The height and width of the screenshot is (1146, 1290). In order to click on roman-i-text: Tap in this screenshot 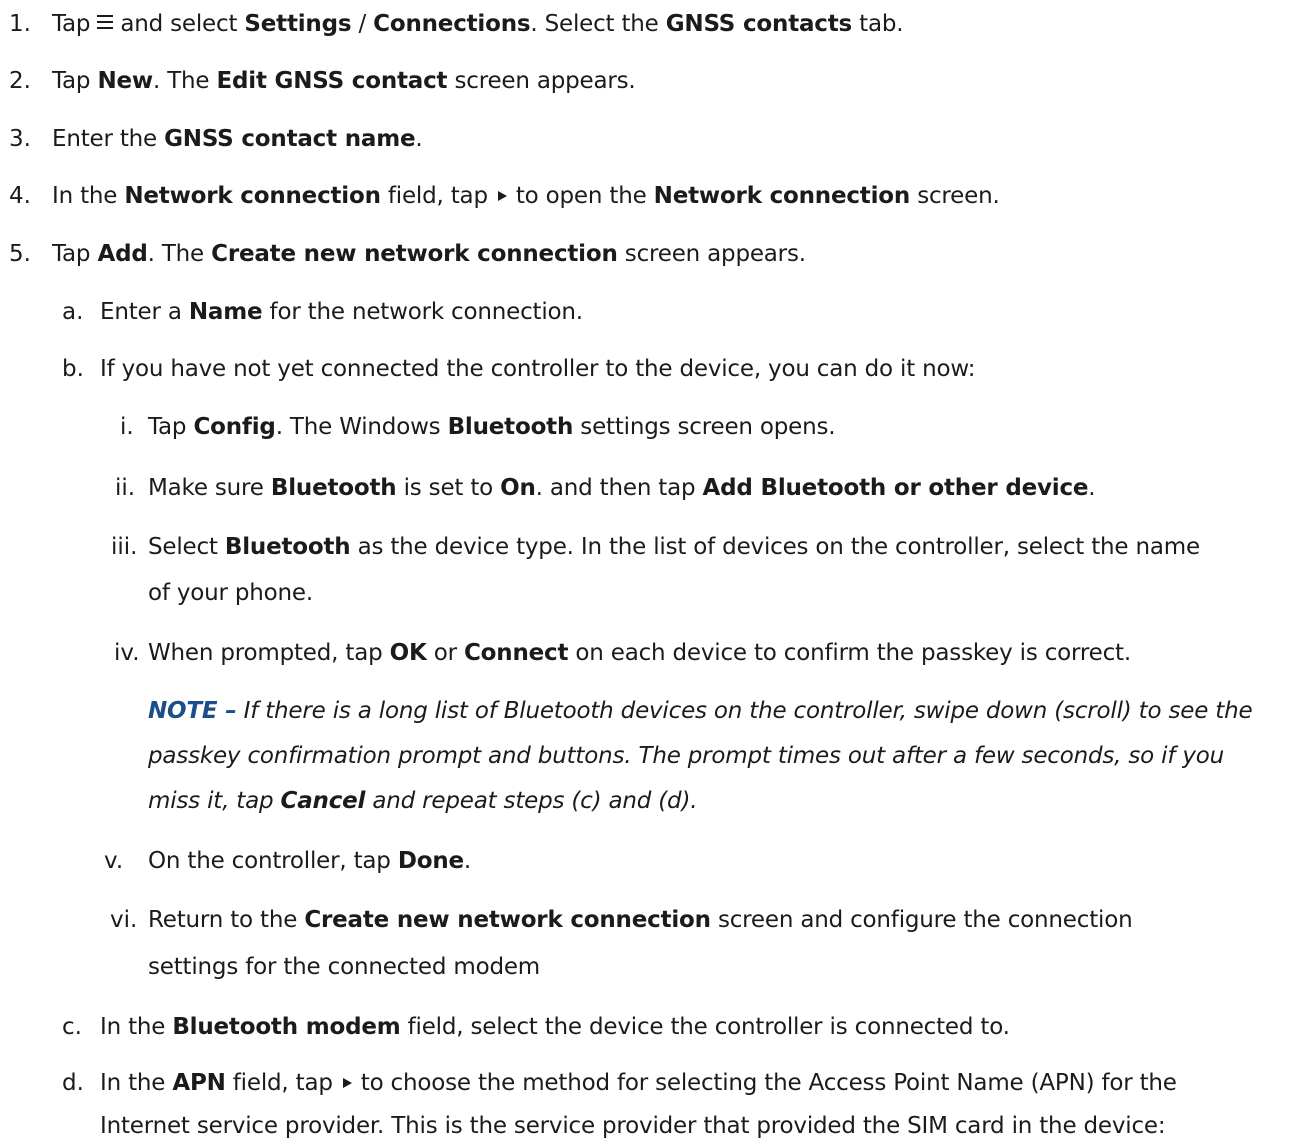, I will do `click(167, 427)`.